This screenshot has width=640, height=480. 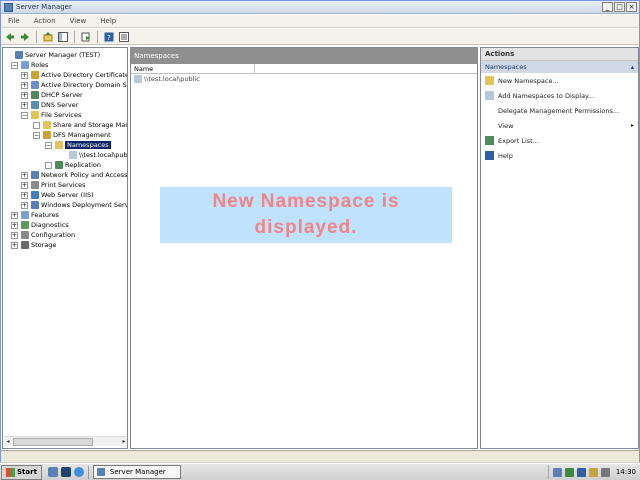 I want to click on console-tree-icon, so click(x=63, y=36).